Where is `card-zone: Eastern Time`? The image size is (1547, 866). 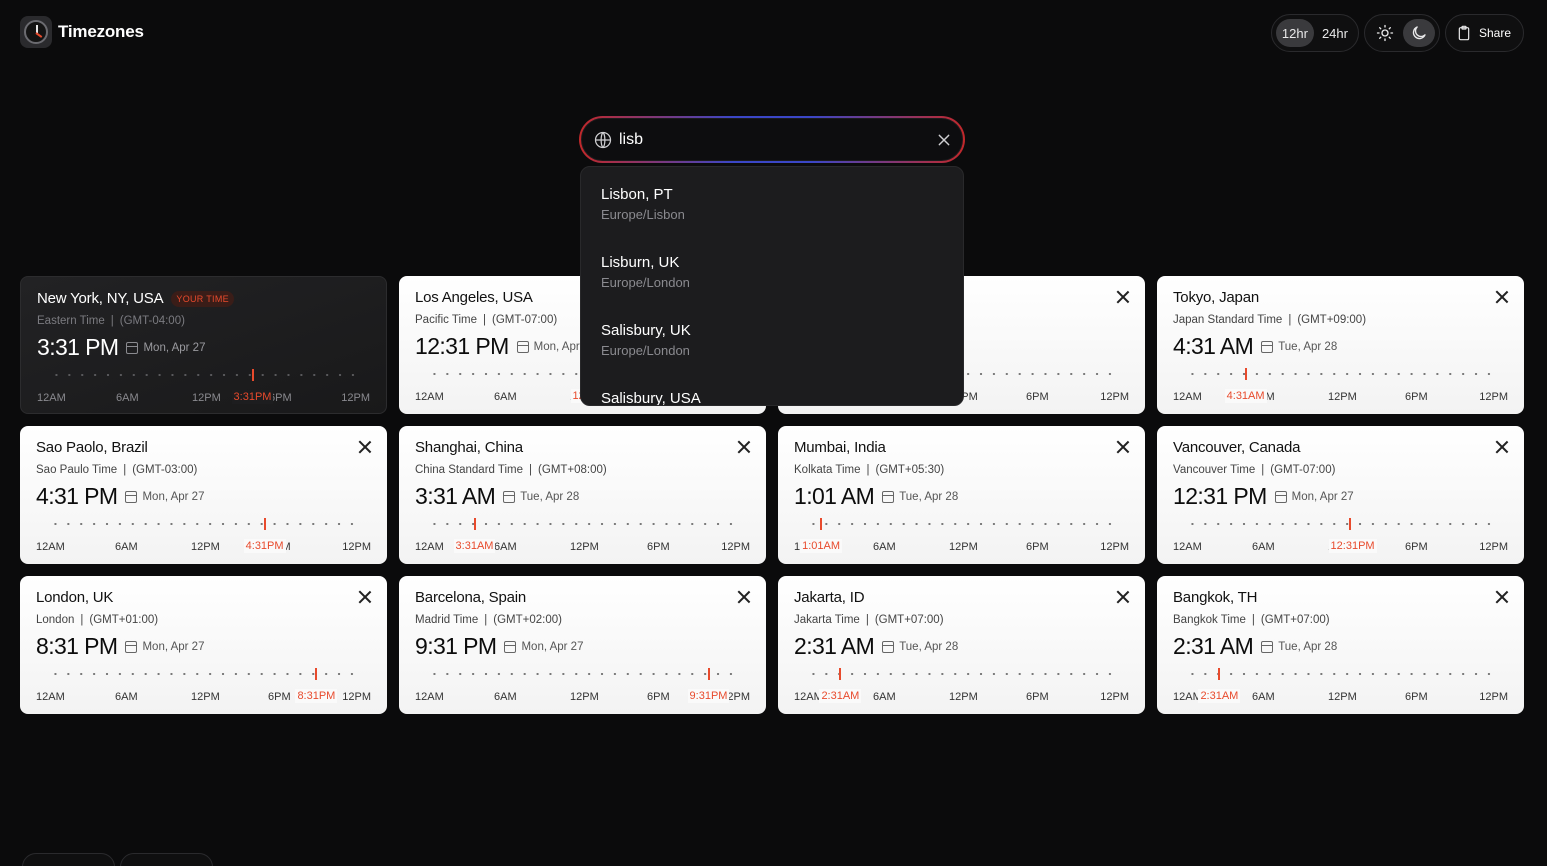
card-zone: Eastern Time is located at coordinates (71, 321).